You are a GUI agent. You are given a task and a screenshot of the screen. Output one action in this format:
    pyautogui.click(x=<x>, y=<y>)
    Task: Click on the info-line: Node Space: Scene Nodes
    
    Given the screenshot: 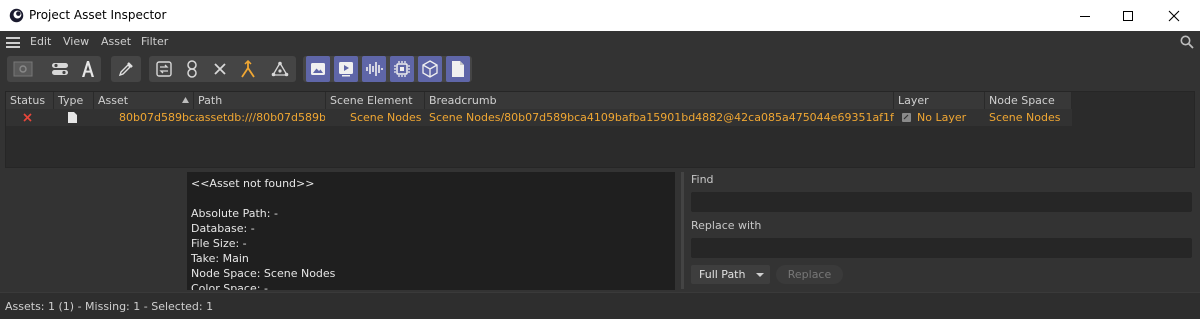 What is the action you would take?
    pyautogui.click(x=263, y=273)
    